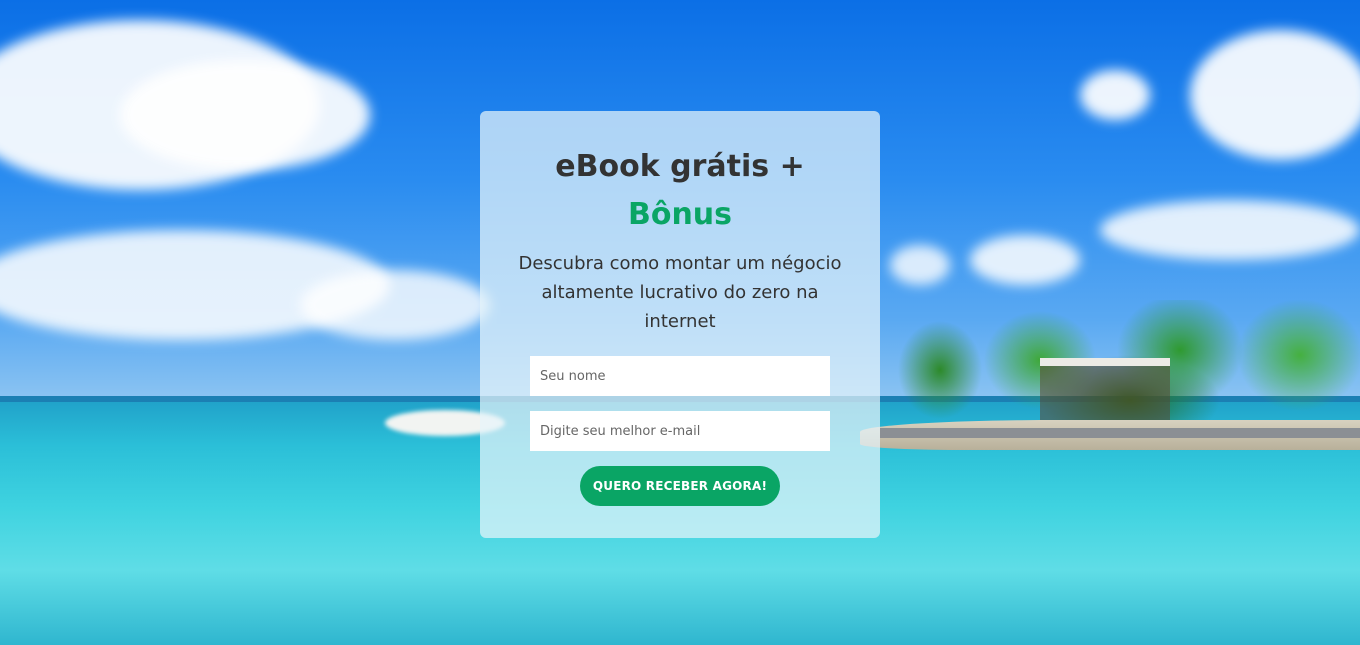 This screenshot has height=645, width=1360. I want to click on submit-button: QUERO RECEBER AGORA!, so click(680, 486).